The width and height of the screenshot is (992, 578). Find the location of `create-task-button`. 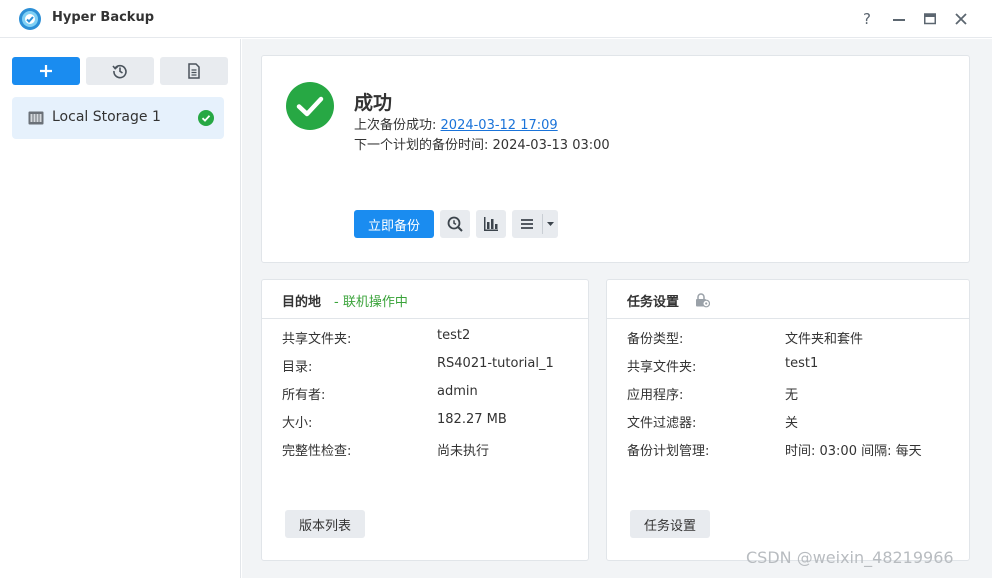

create-task-button is located at coordinates (46, 71).